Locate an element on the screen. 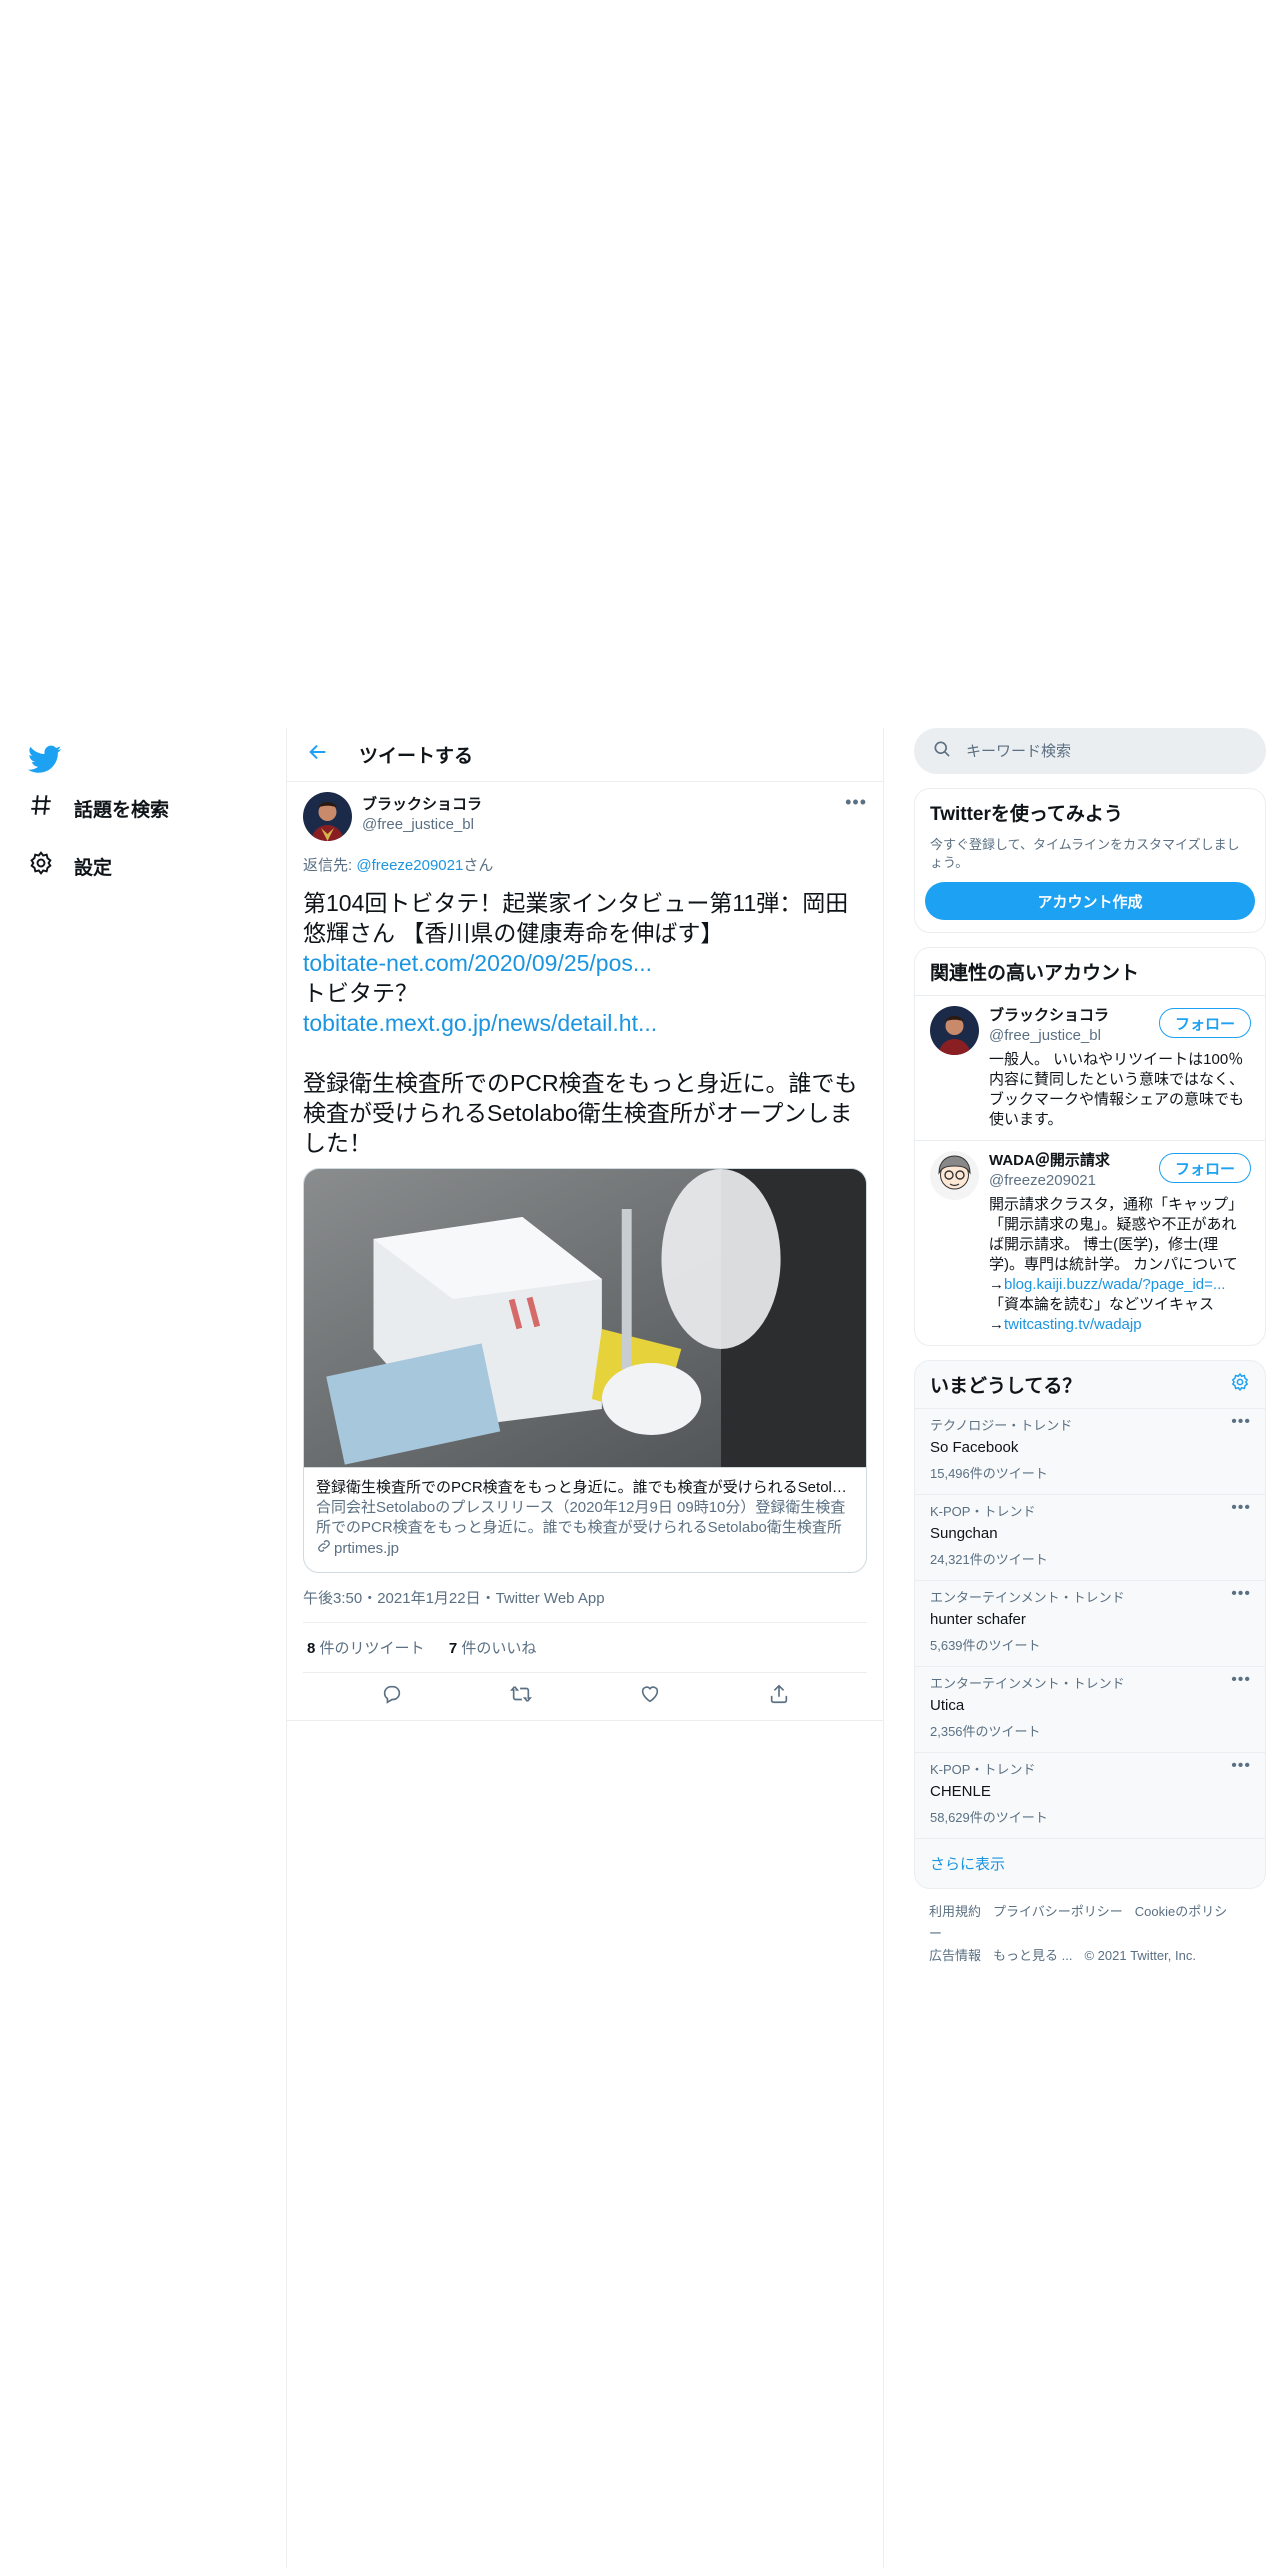  reply-handle-link: @freeze209021 is located at coordinates (409, 865).